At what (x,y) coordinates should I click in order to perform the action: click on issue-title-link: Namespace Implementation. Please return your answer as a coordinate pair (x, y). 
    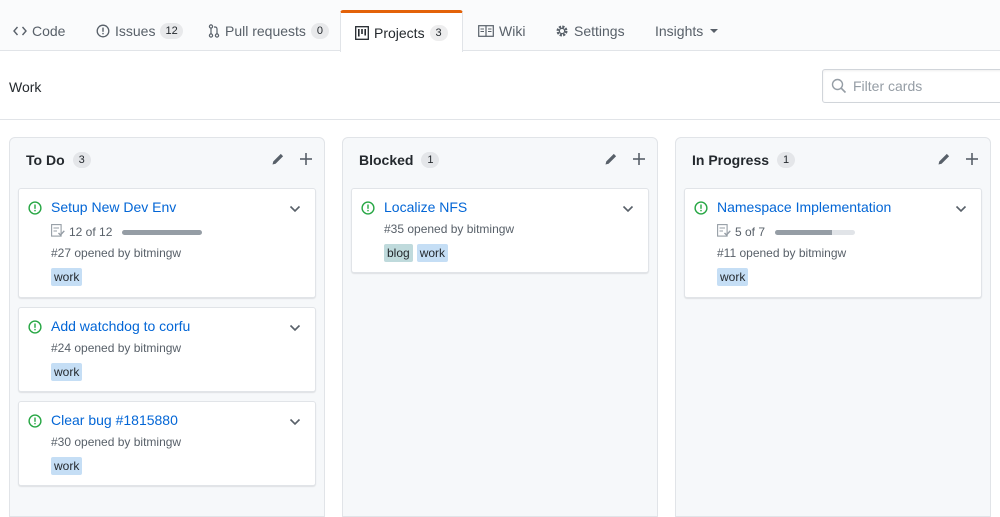
    Looking at the image, I should click on (804, 207).